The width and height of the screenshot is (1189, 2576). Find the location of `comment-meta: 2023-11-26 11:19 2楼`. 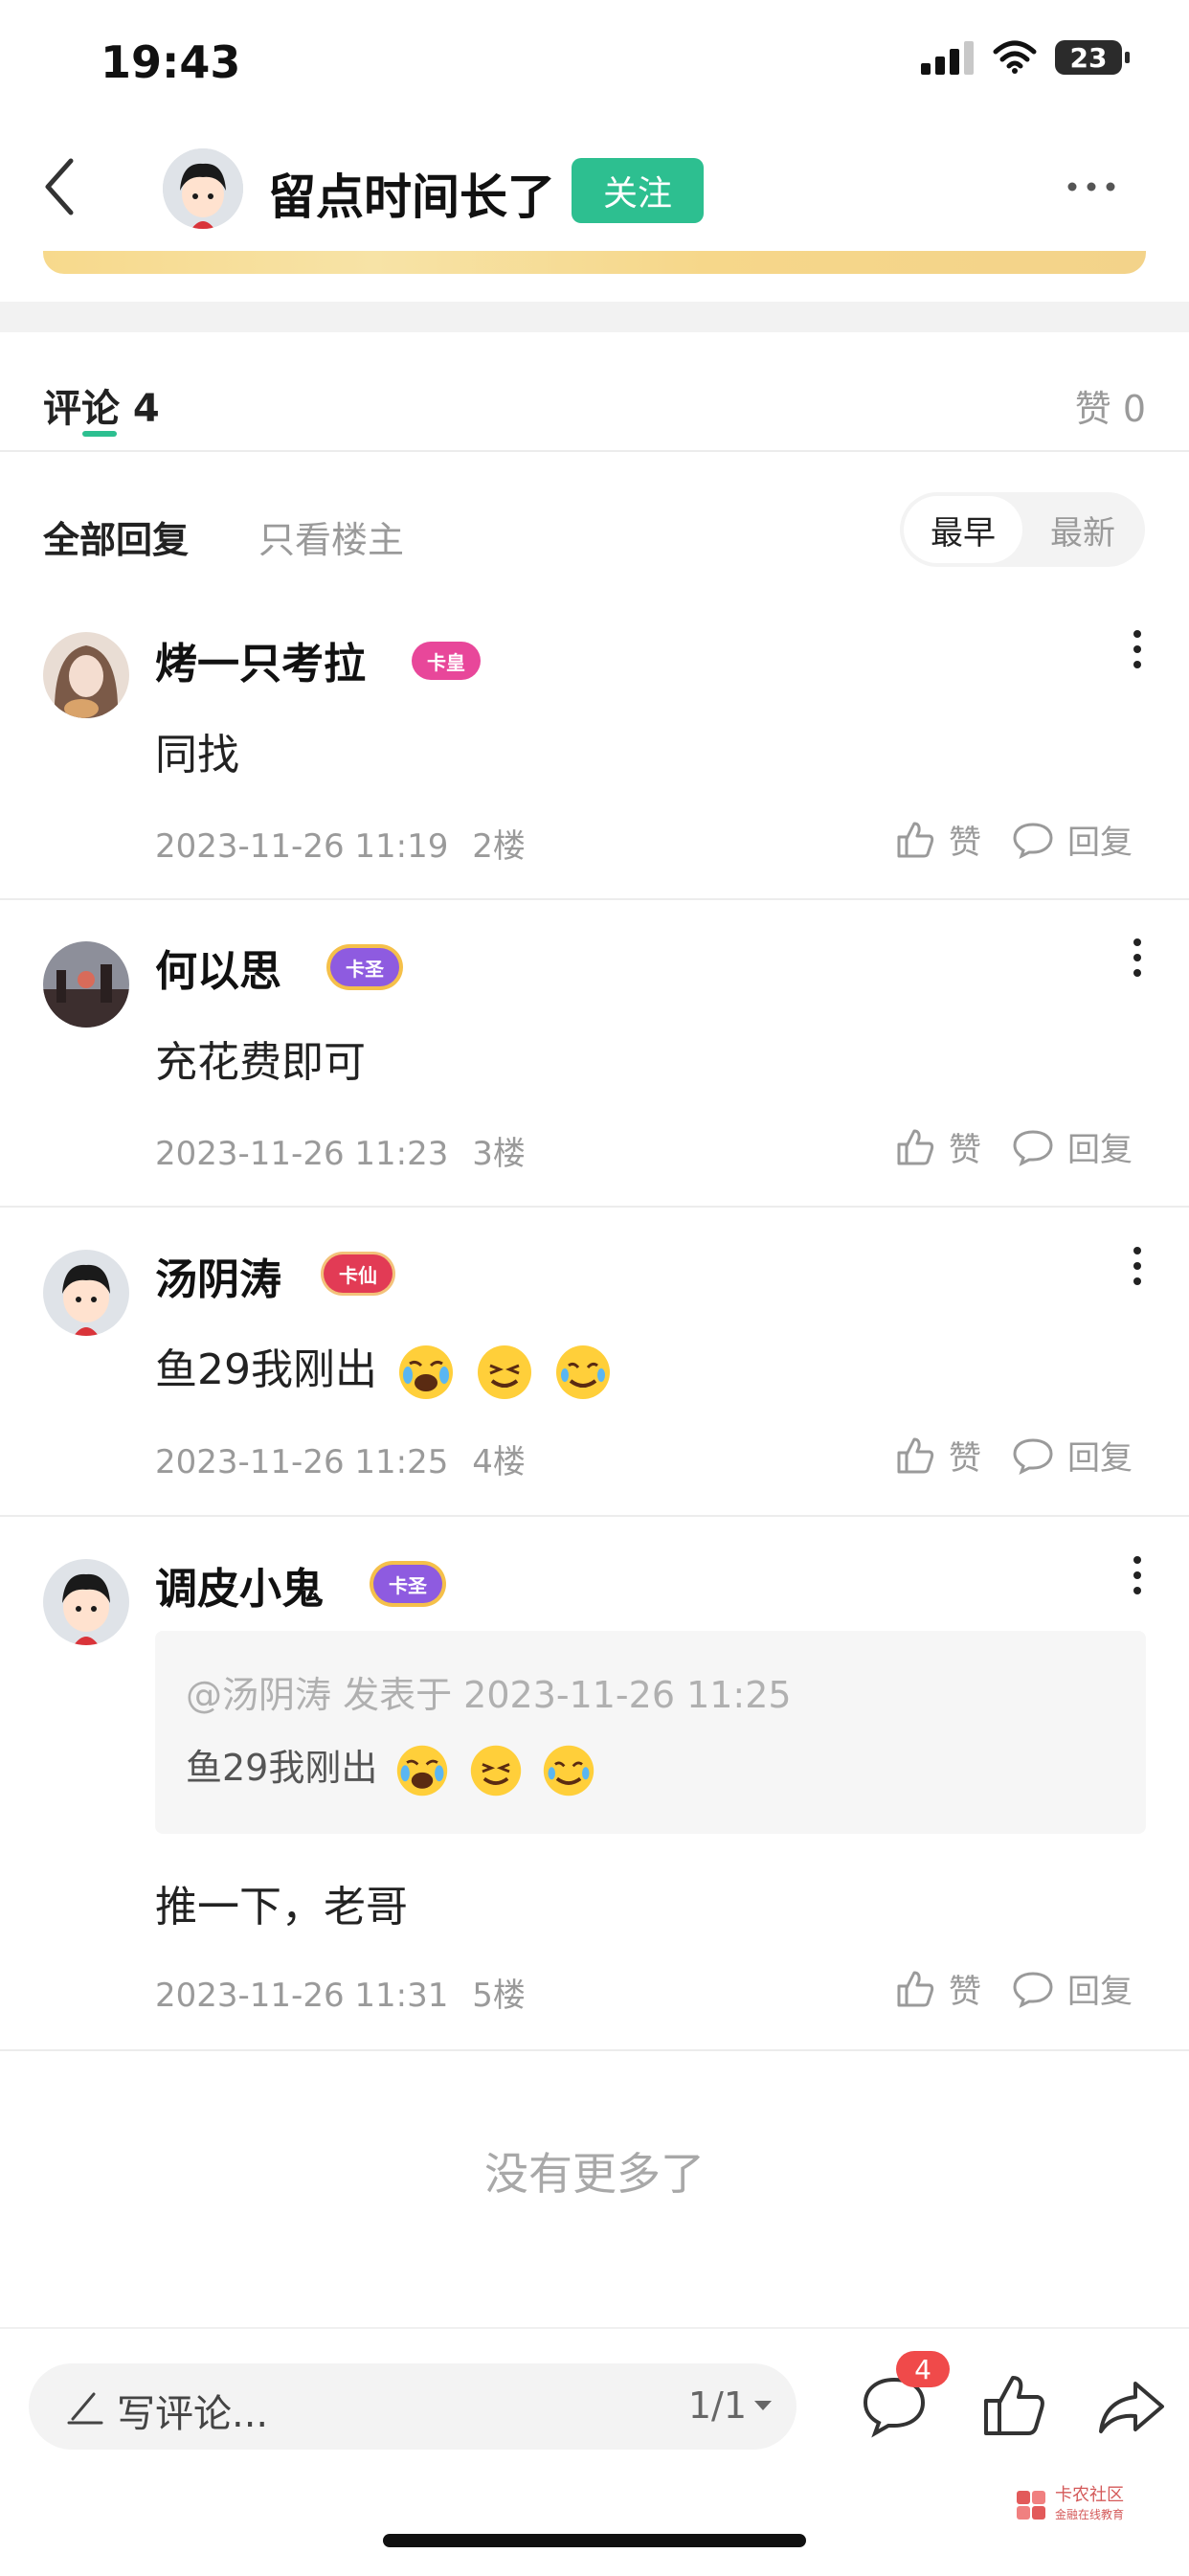

comment-meta: 2023-11-26 11:19 2楼 is located at coordinates (340, 843).